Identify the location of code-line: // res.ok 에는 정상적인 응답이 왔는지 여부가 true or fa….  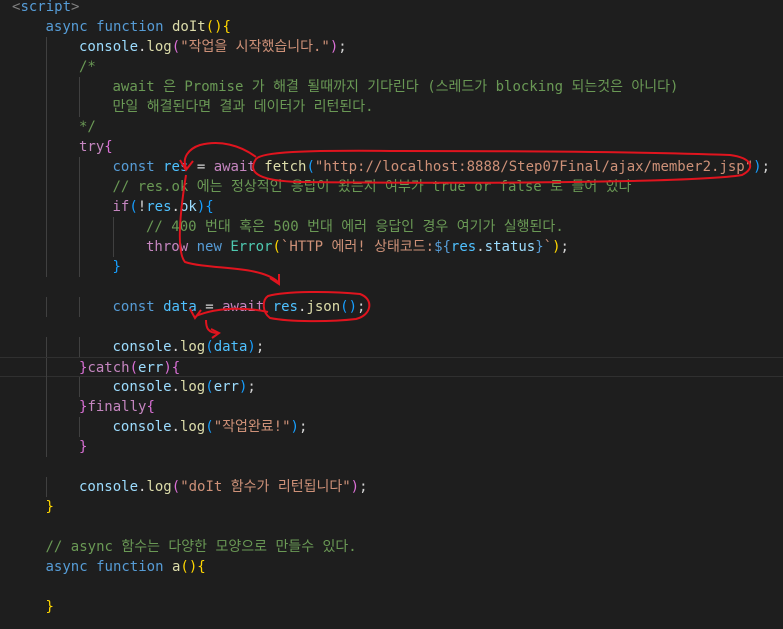
(391, 187).